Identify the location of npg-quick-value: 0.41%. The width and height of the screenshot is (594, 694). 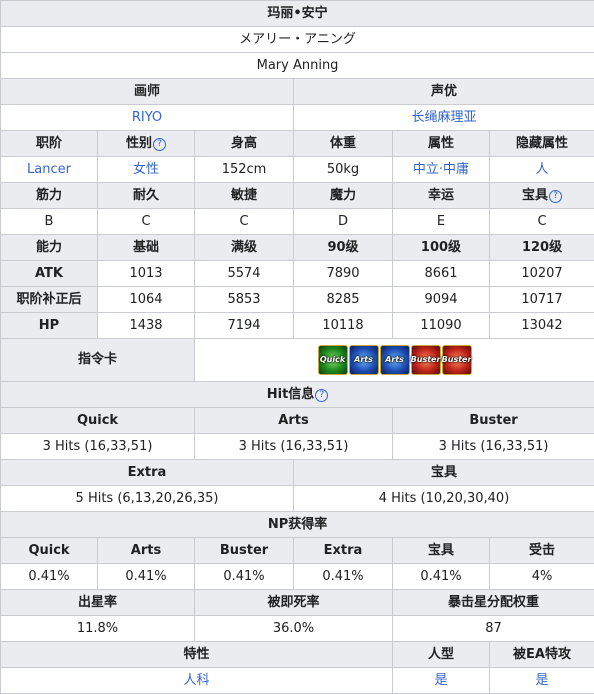
(49, 577).